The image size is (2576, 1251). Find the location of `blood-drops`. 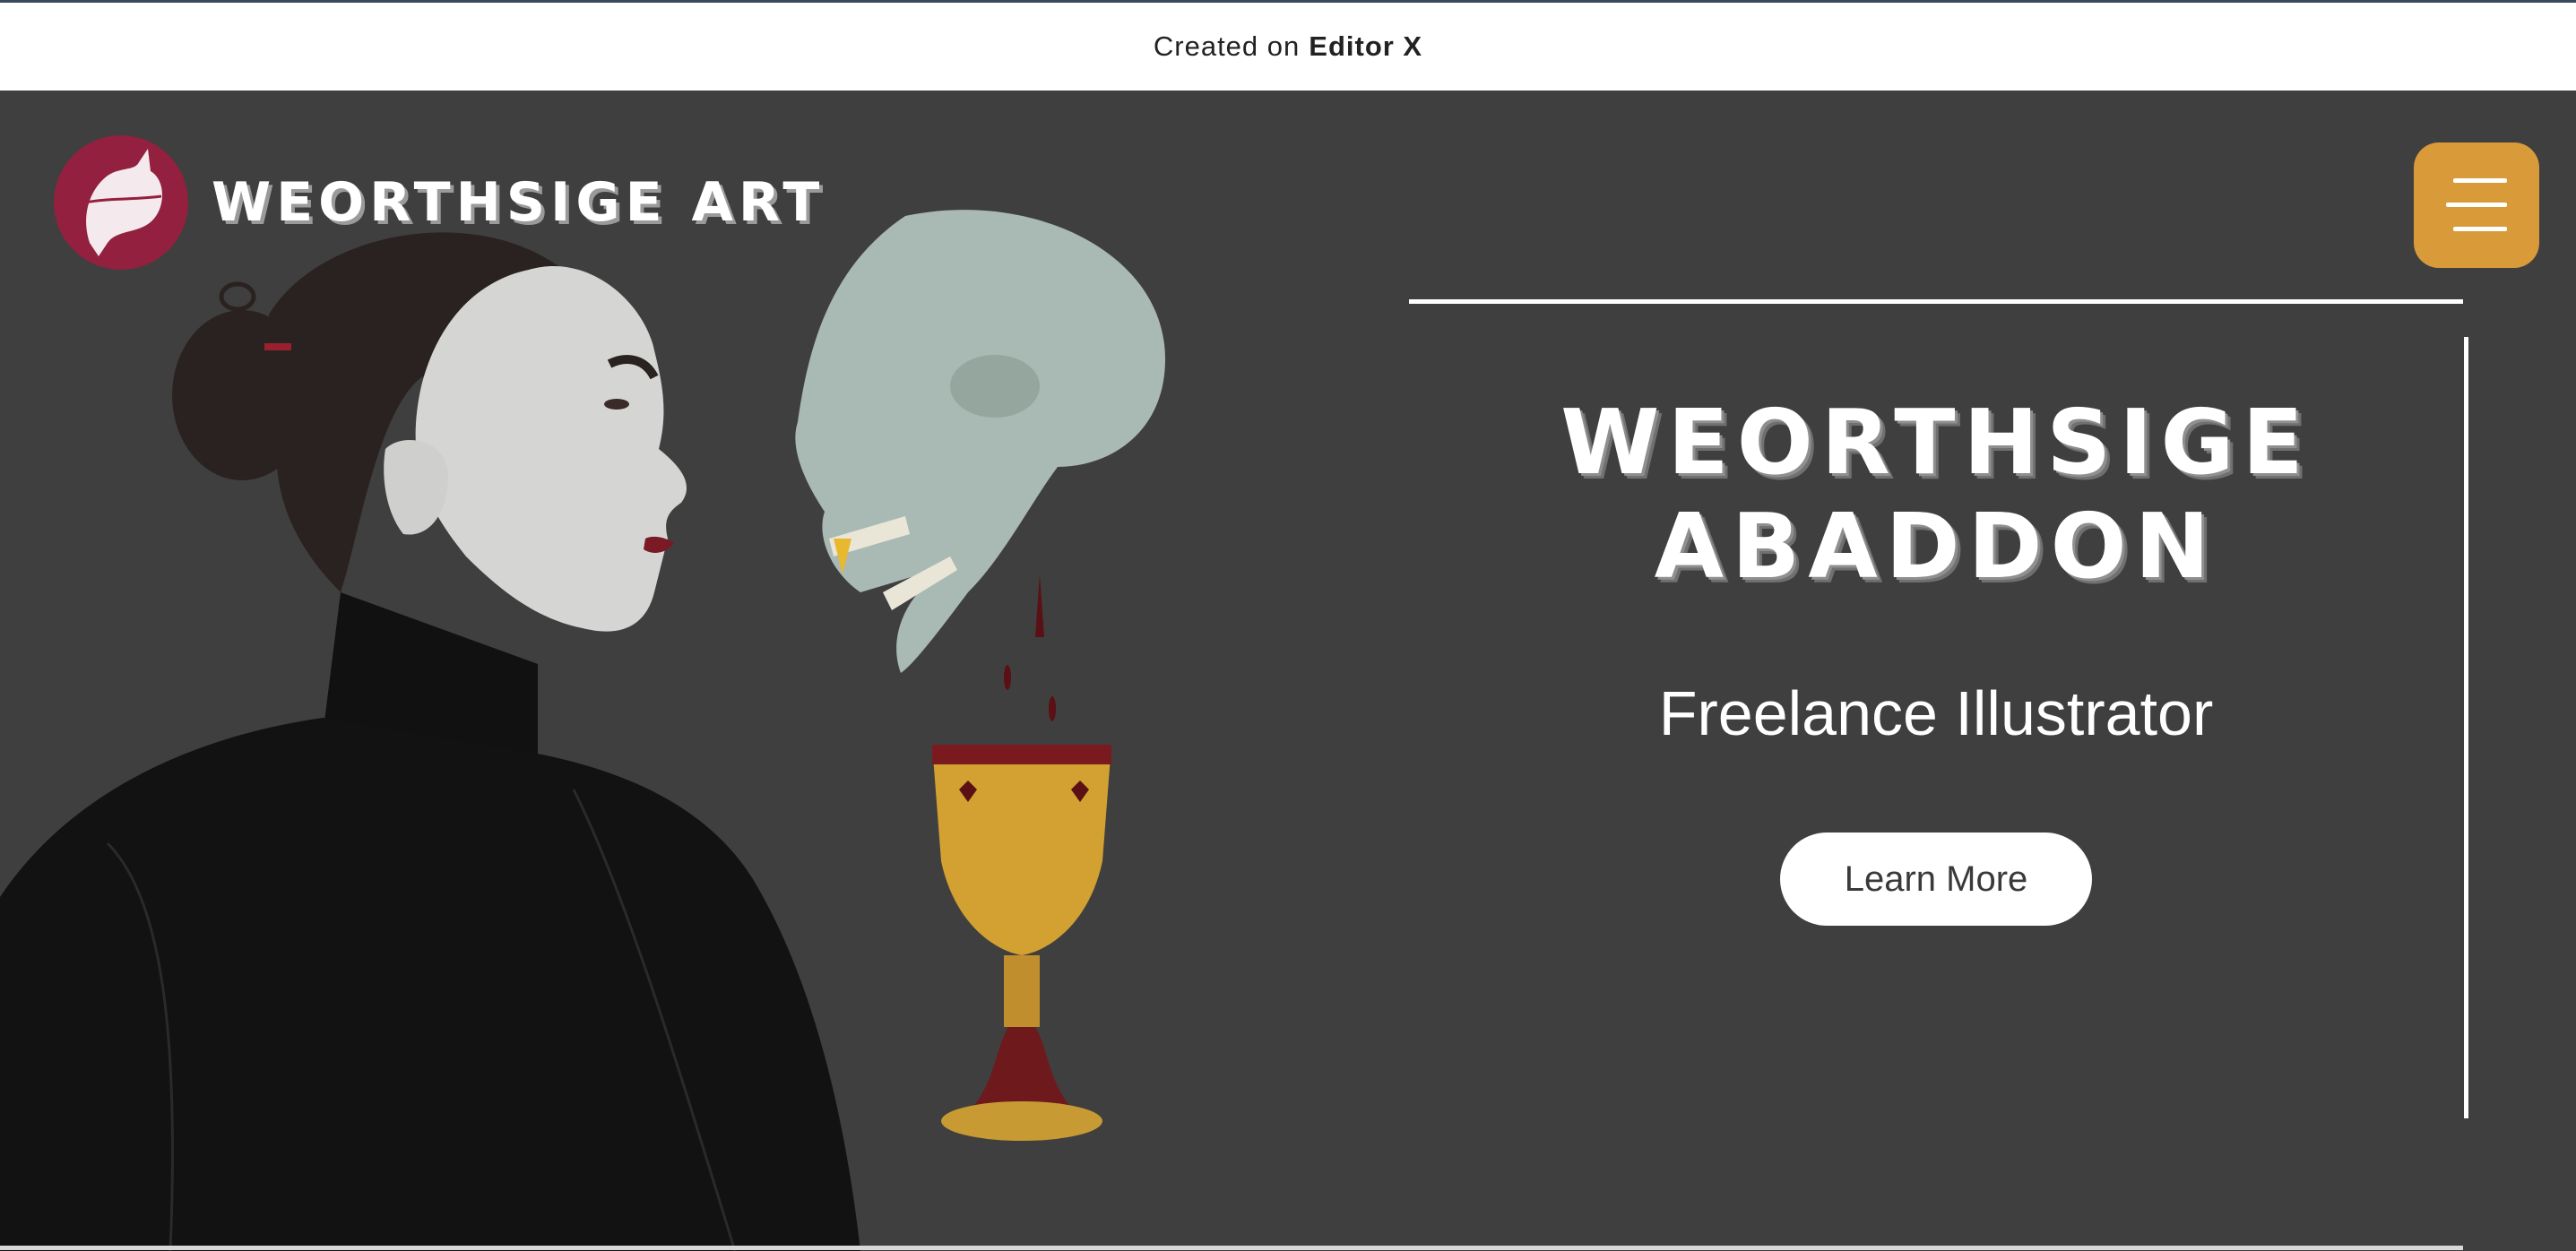

blood-drops is located at coordinates (1030, 648).